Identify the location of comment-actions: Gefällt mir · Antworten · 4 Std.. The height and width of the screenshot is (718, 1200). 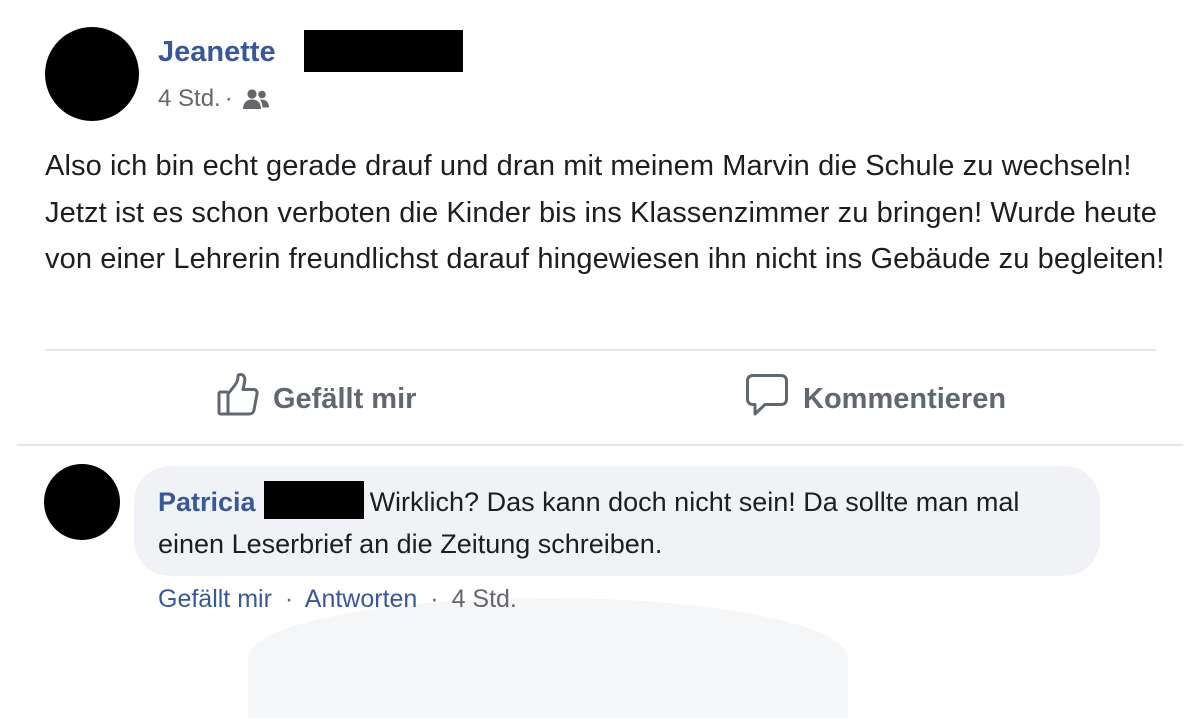
(337, 599).